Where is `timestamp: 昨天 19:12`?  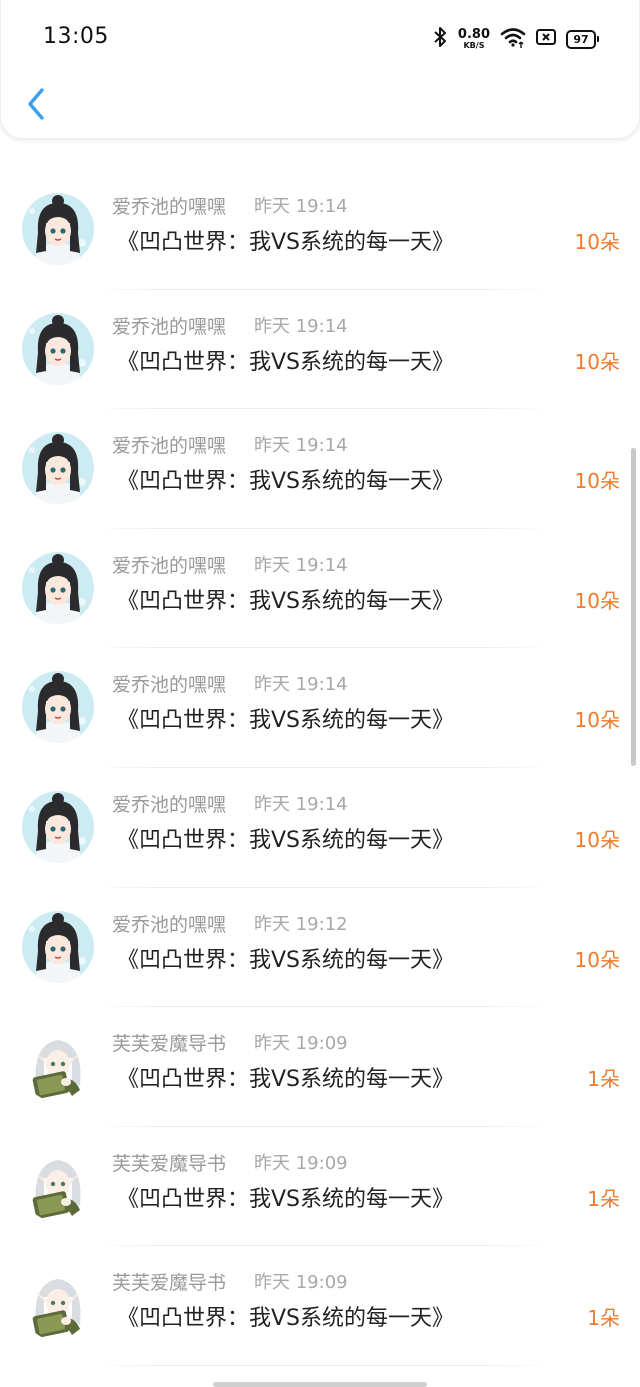 timestamp: 昨天 19:12 is located at coordinates (301, 924).